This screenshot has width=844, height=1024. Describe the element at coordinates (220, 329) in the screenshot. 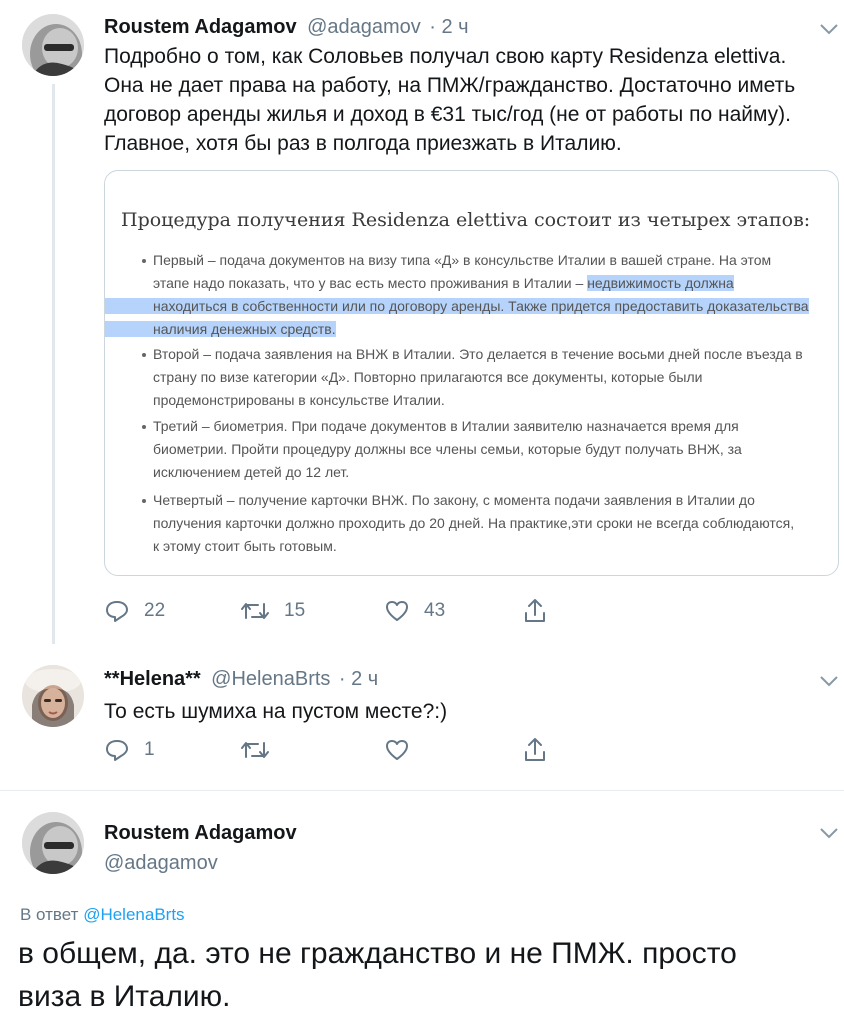

I see `highlighted-text: наличия денежных средств.` at that location.